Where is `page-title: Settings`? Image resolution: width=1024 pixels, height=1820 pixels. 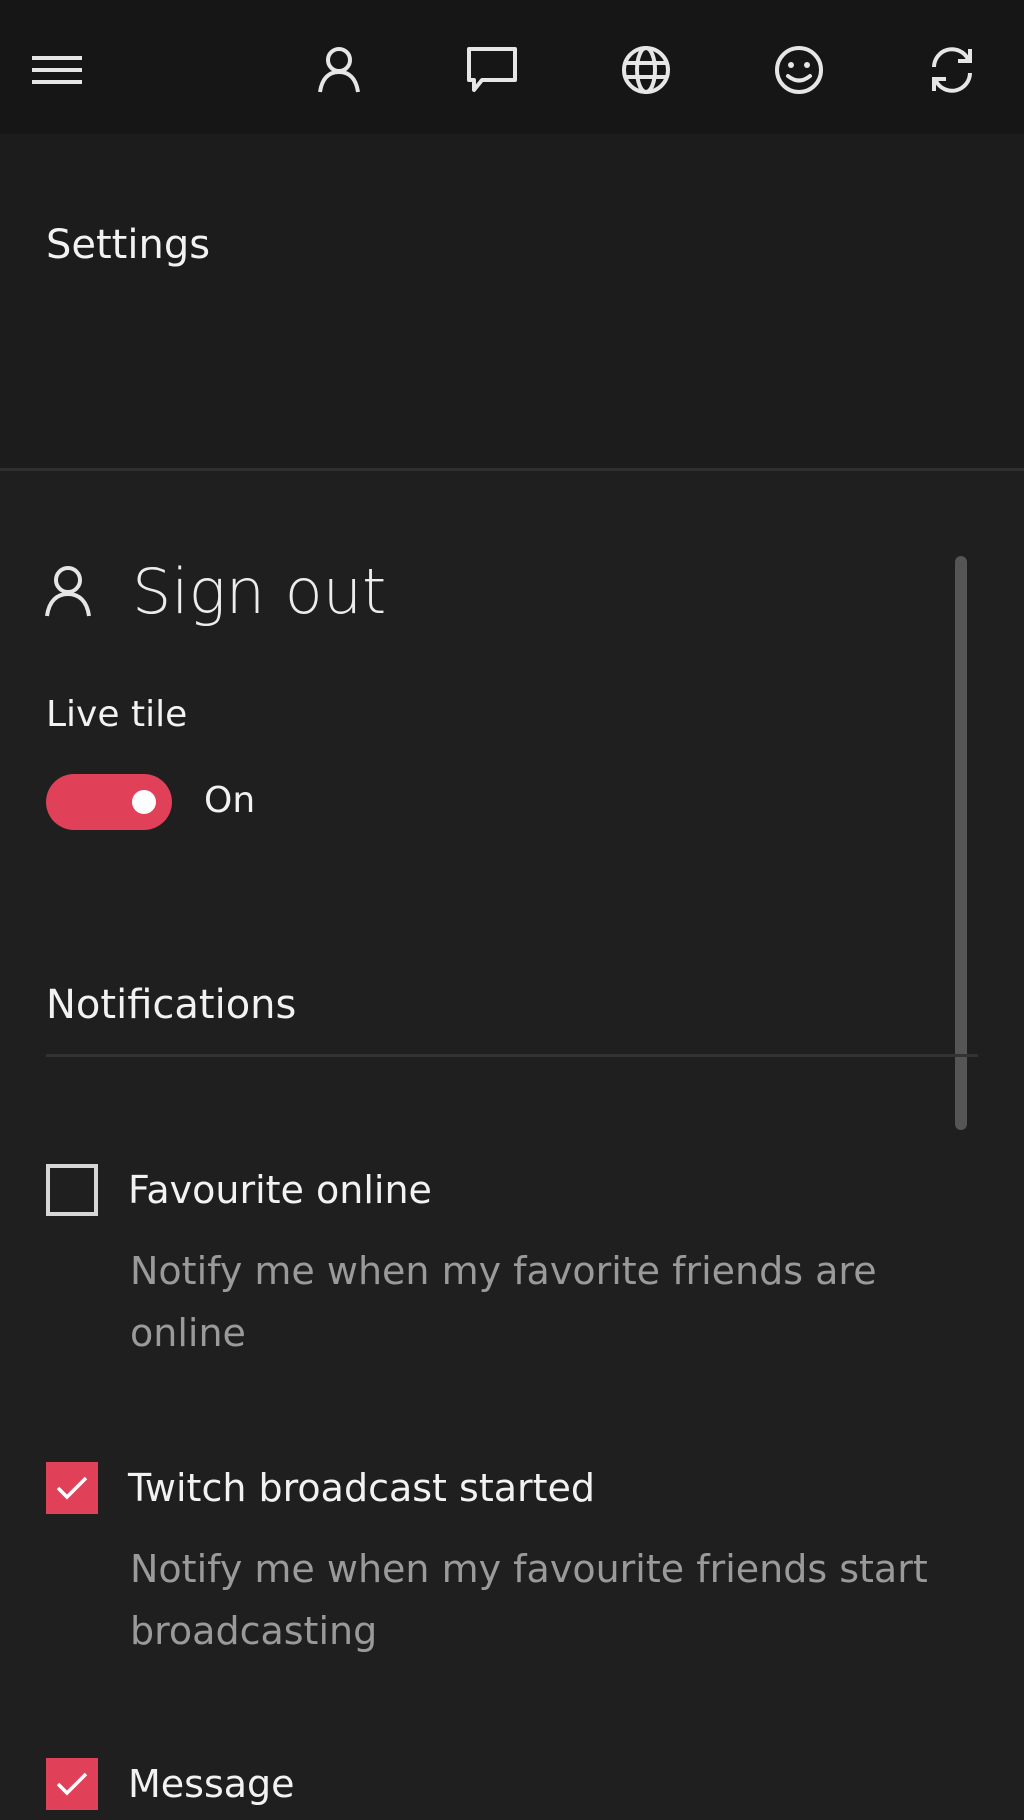
page-title: Settings is located at coordinates (128, 245).